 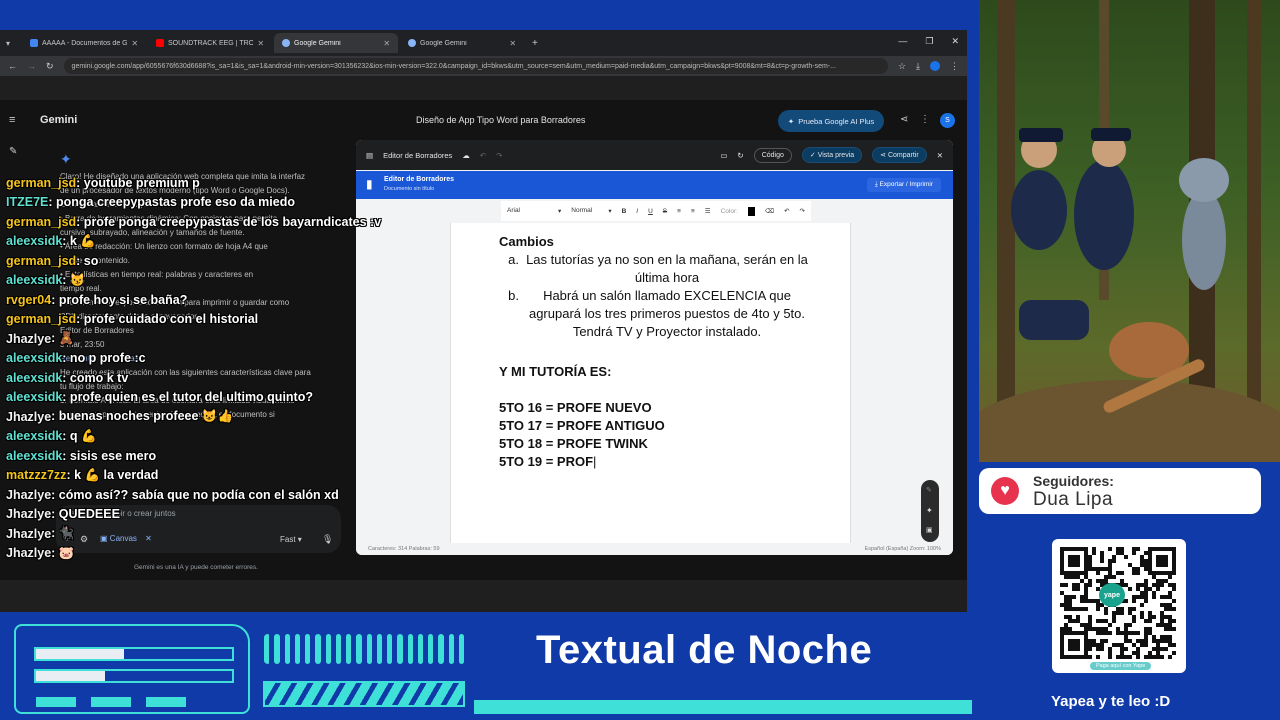 I want to click on eraser-icon: ⌫, so click(x=769, y=211).